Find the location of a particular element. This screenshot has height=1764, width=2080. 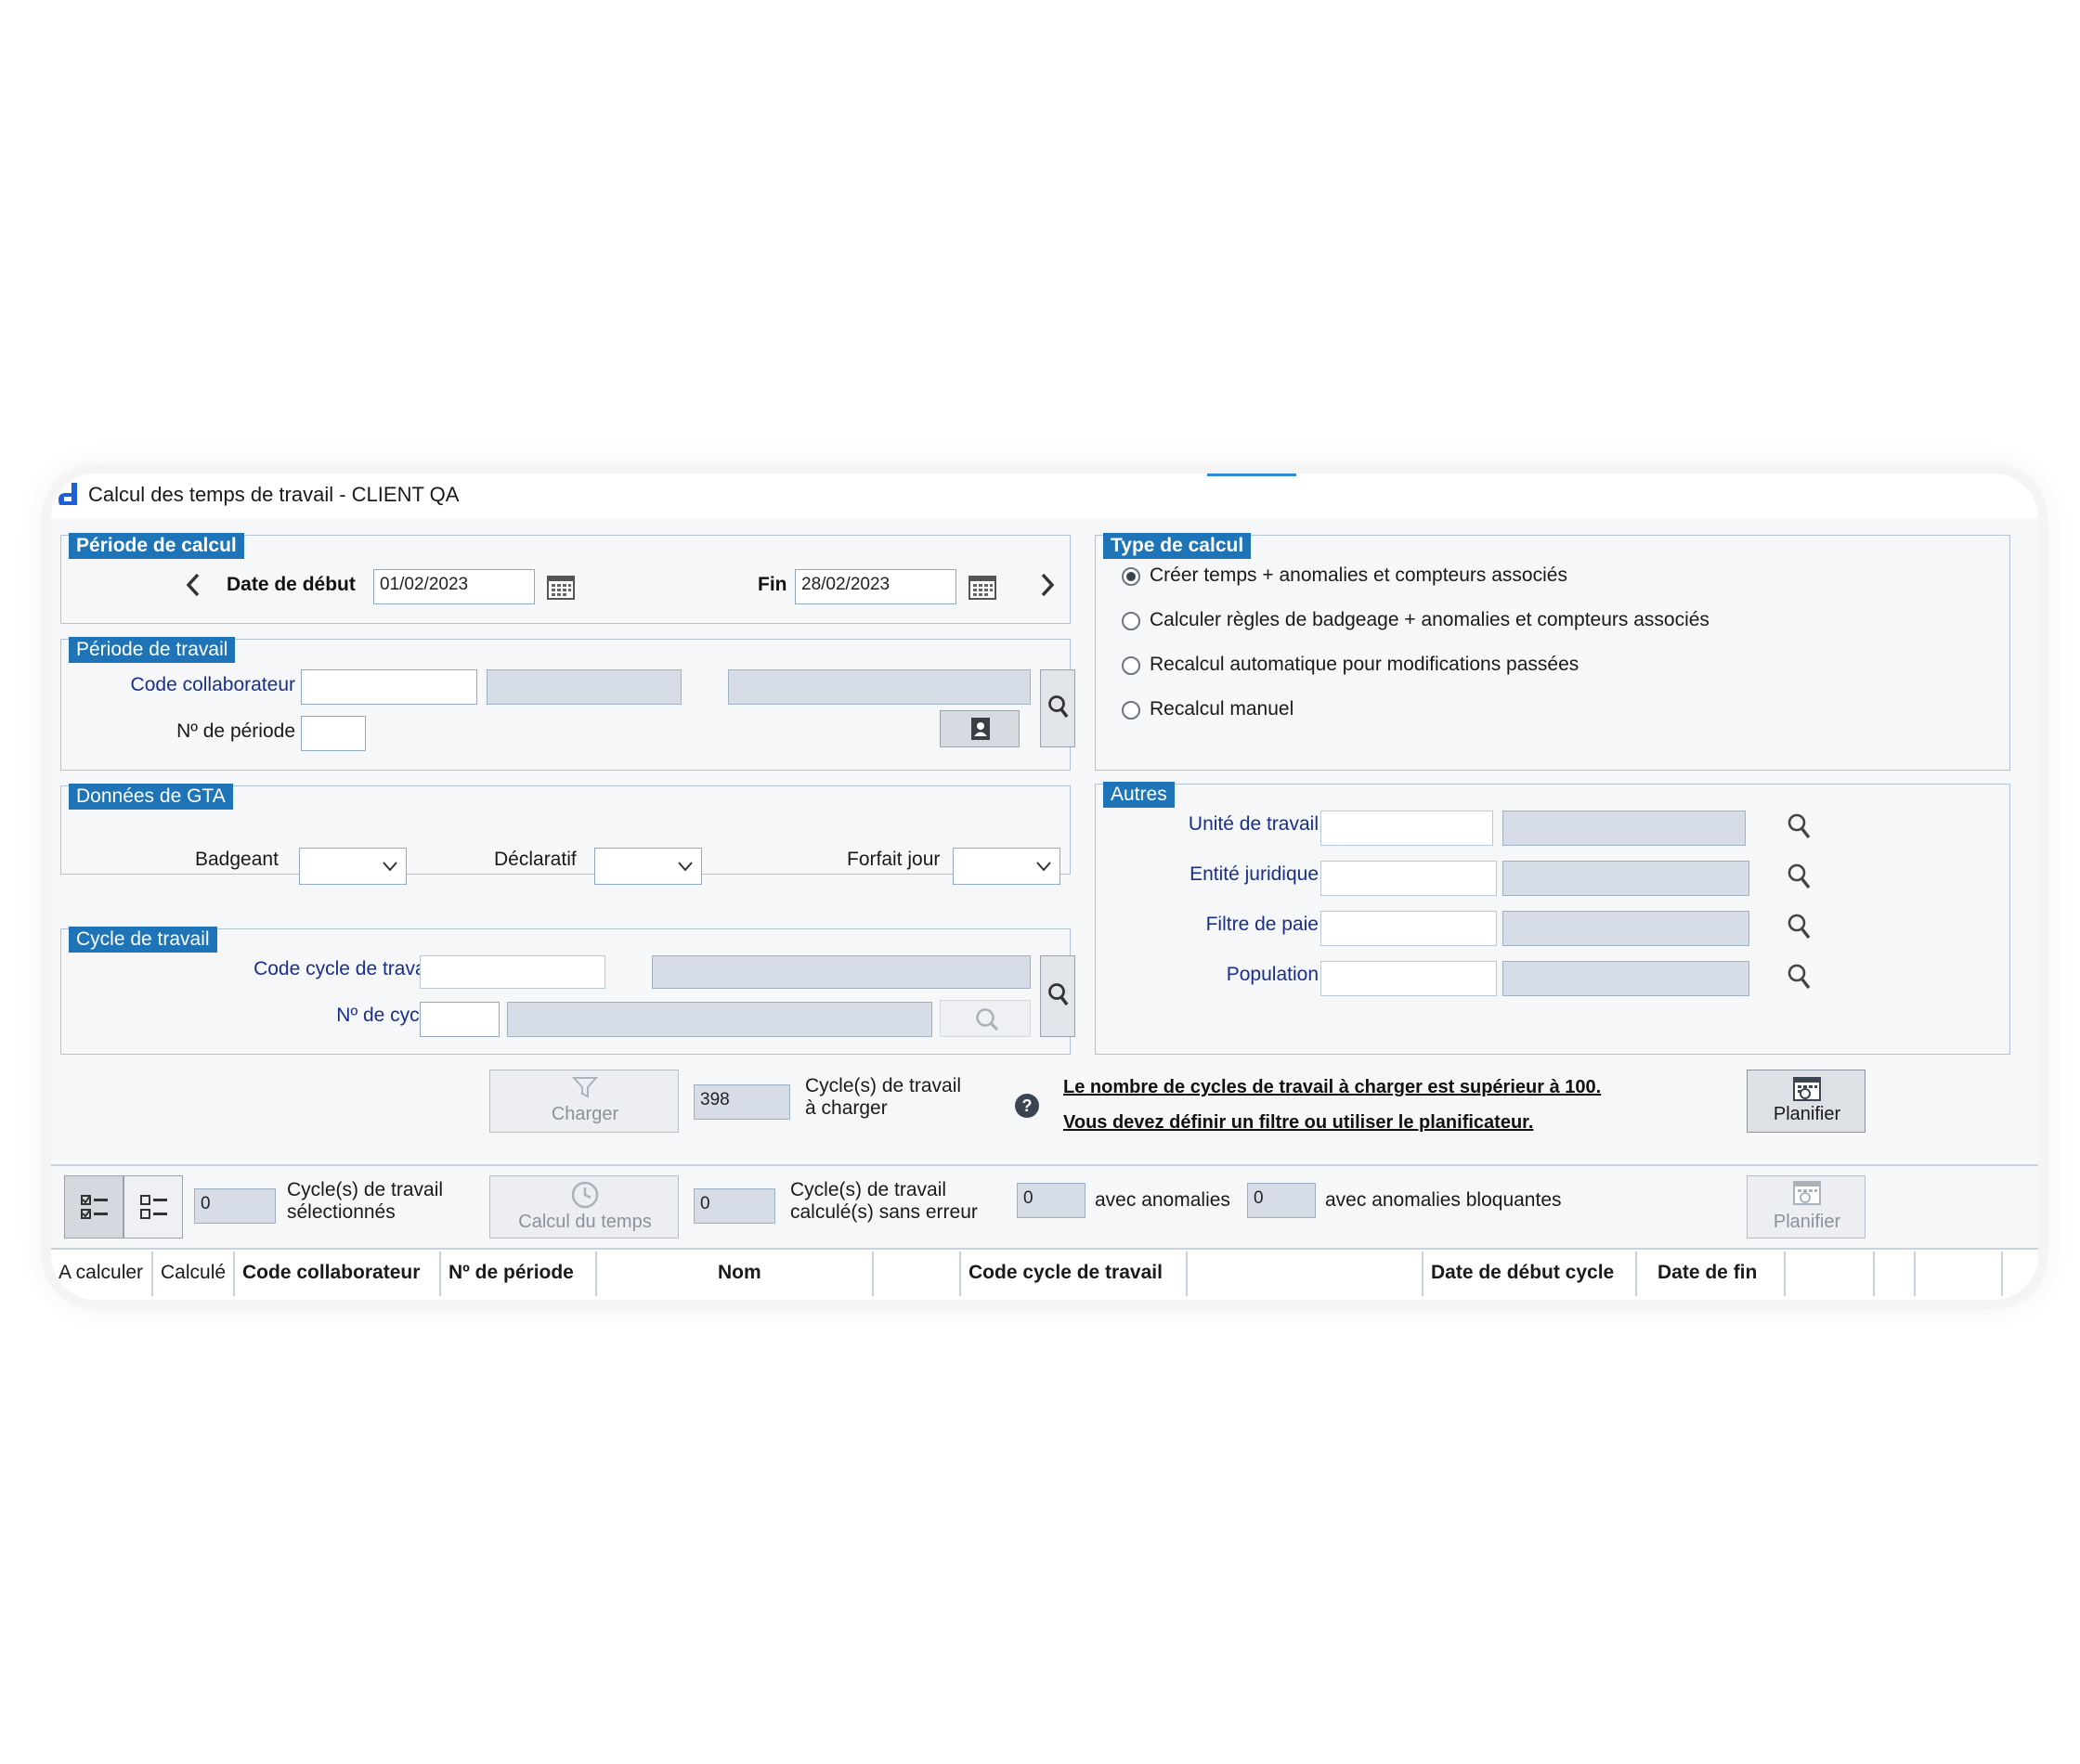

filtre-paie-input is located at coordinates (1408, 928).